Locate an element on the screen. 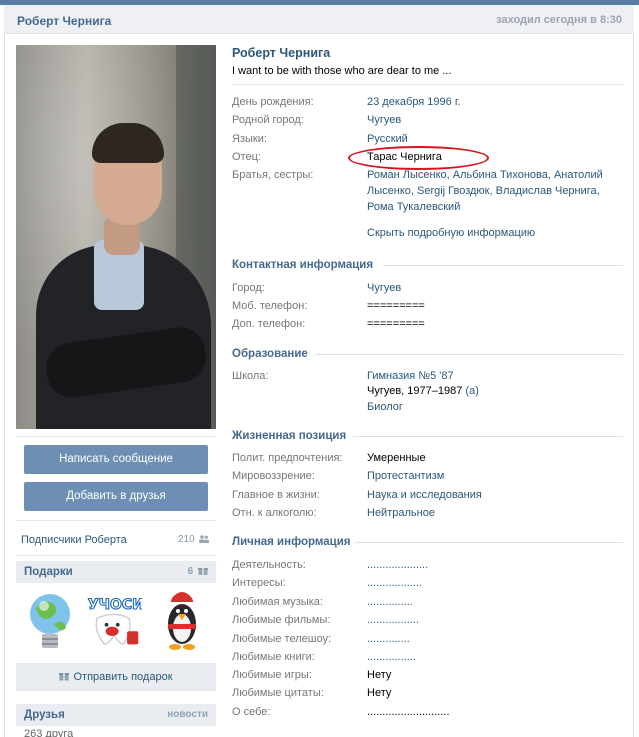 Image resolution: width=639 pixels, height=737 pixels. friends-header: Друзья новости is located at coordinates (116, 715).